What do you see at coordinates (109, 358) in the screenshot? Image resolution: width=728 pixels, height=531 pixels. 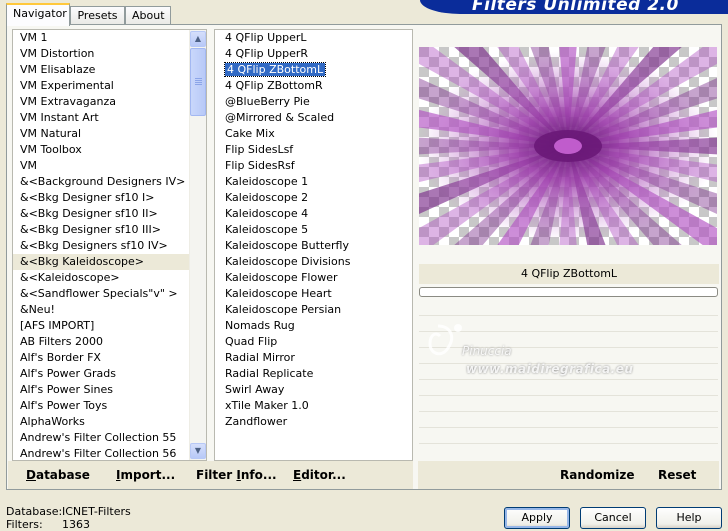 I see `category-item: Alf's Border FX` at bounding box center [109, 358].